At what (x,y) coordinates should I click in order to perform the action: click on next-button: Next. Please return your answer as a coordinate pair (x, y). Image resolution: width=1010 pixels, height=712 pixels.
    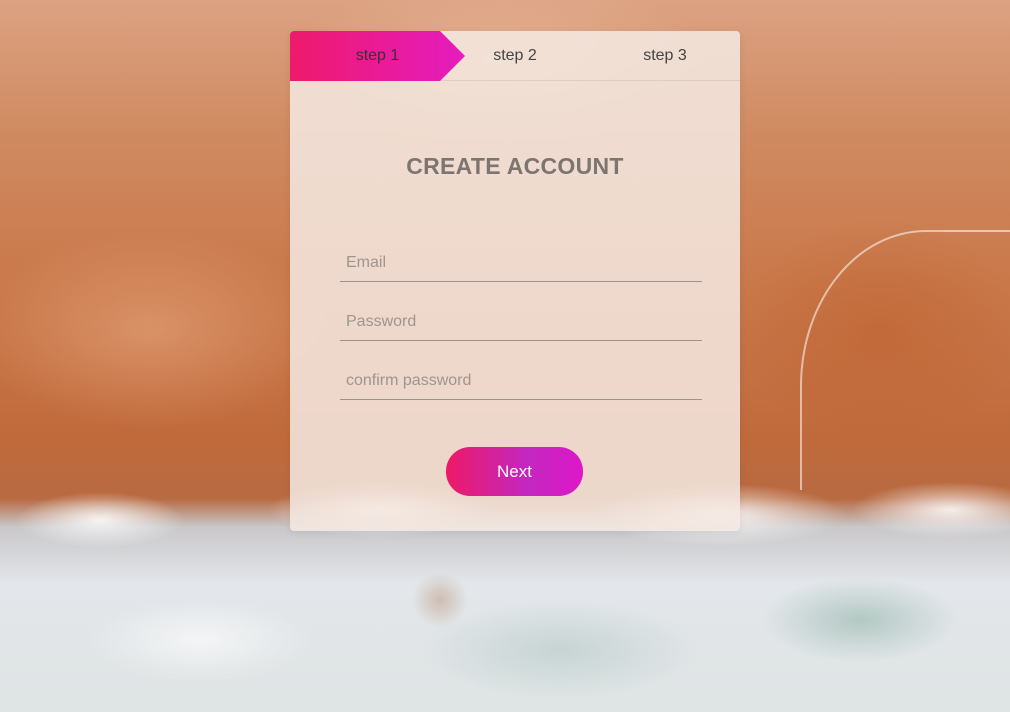
    Looking at the image, I should click on (514, 471).